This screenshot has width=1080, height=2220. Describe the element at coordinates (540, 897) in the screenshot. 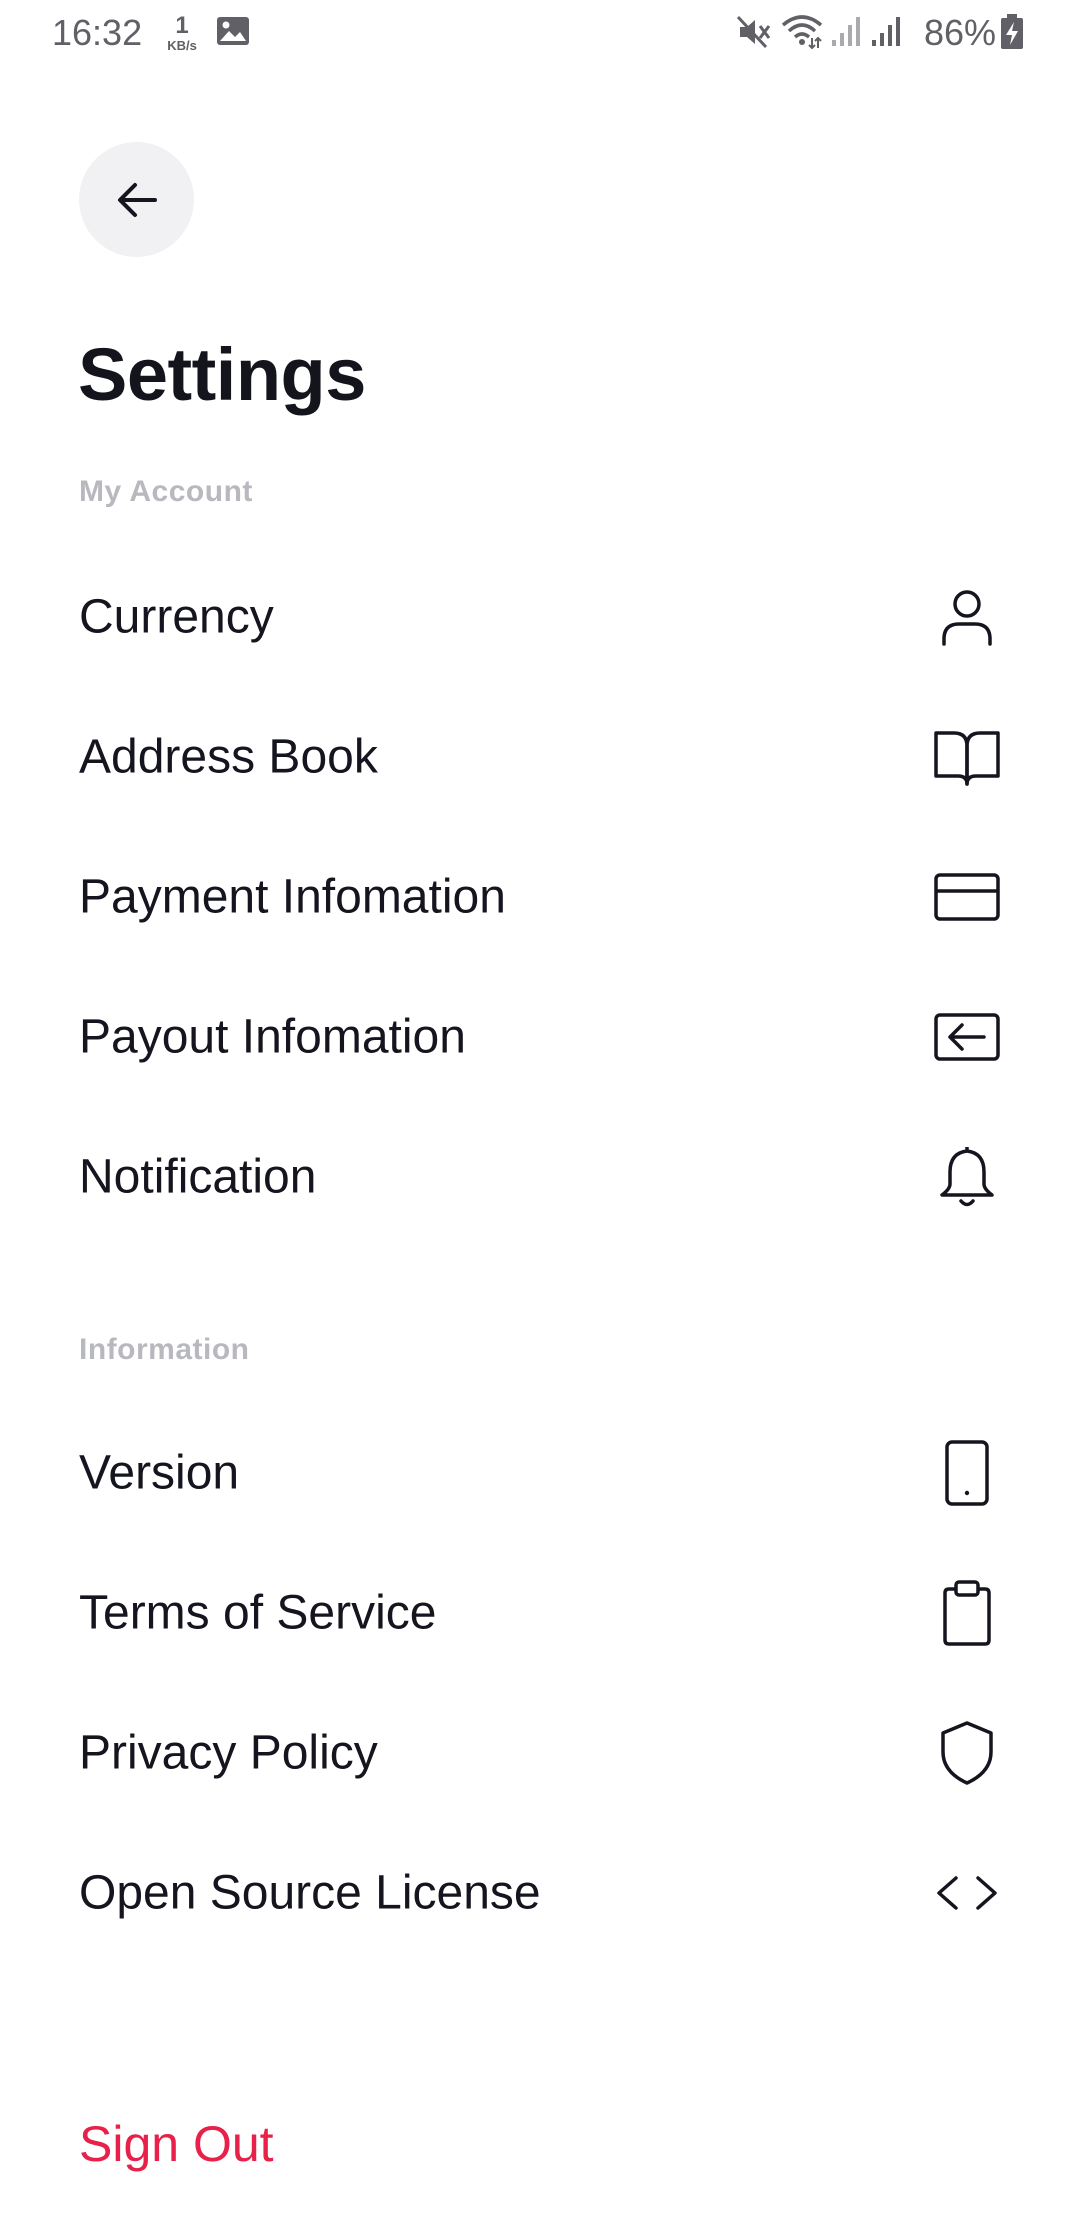

I see `settings-item-payment-information: Payment Infomation` at that location.